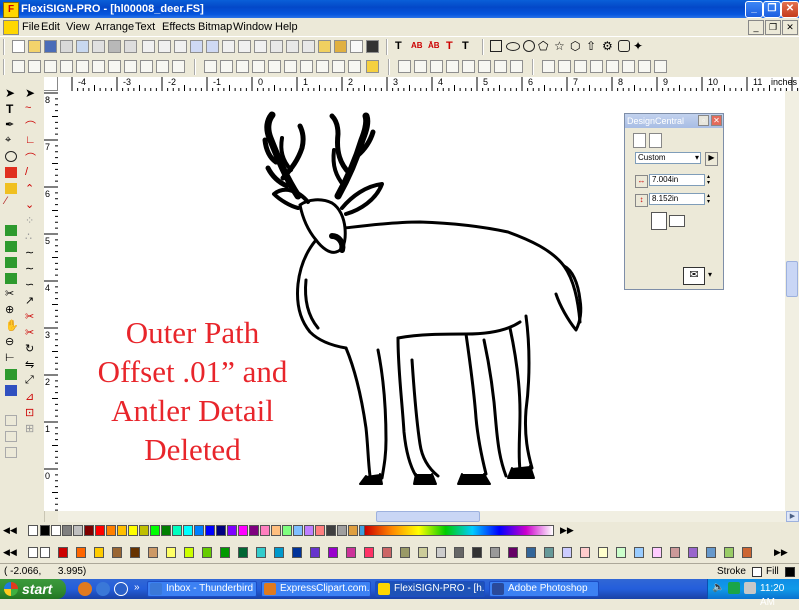  Describe the element at coordinates (258, 66) in the screenshot. I see `align-top-icon` at that location.